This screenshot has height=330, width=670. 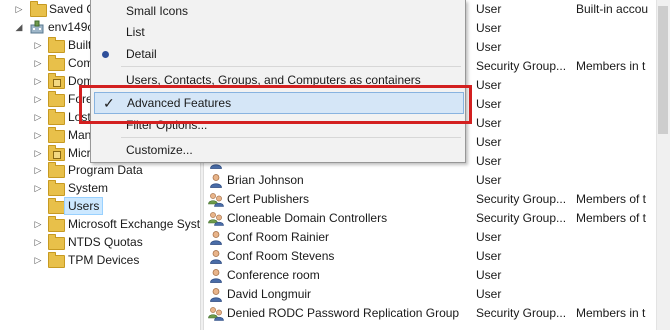 What do you see at coordinates (265, 180) in the screenshot?
I see `cell-name: Brian Johnson` at bounding box center [265, 180].